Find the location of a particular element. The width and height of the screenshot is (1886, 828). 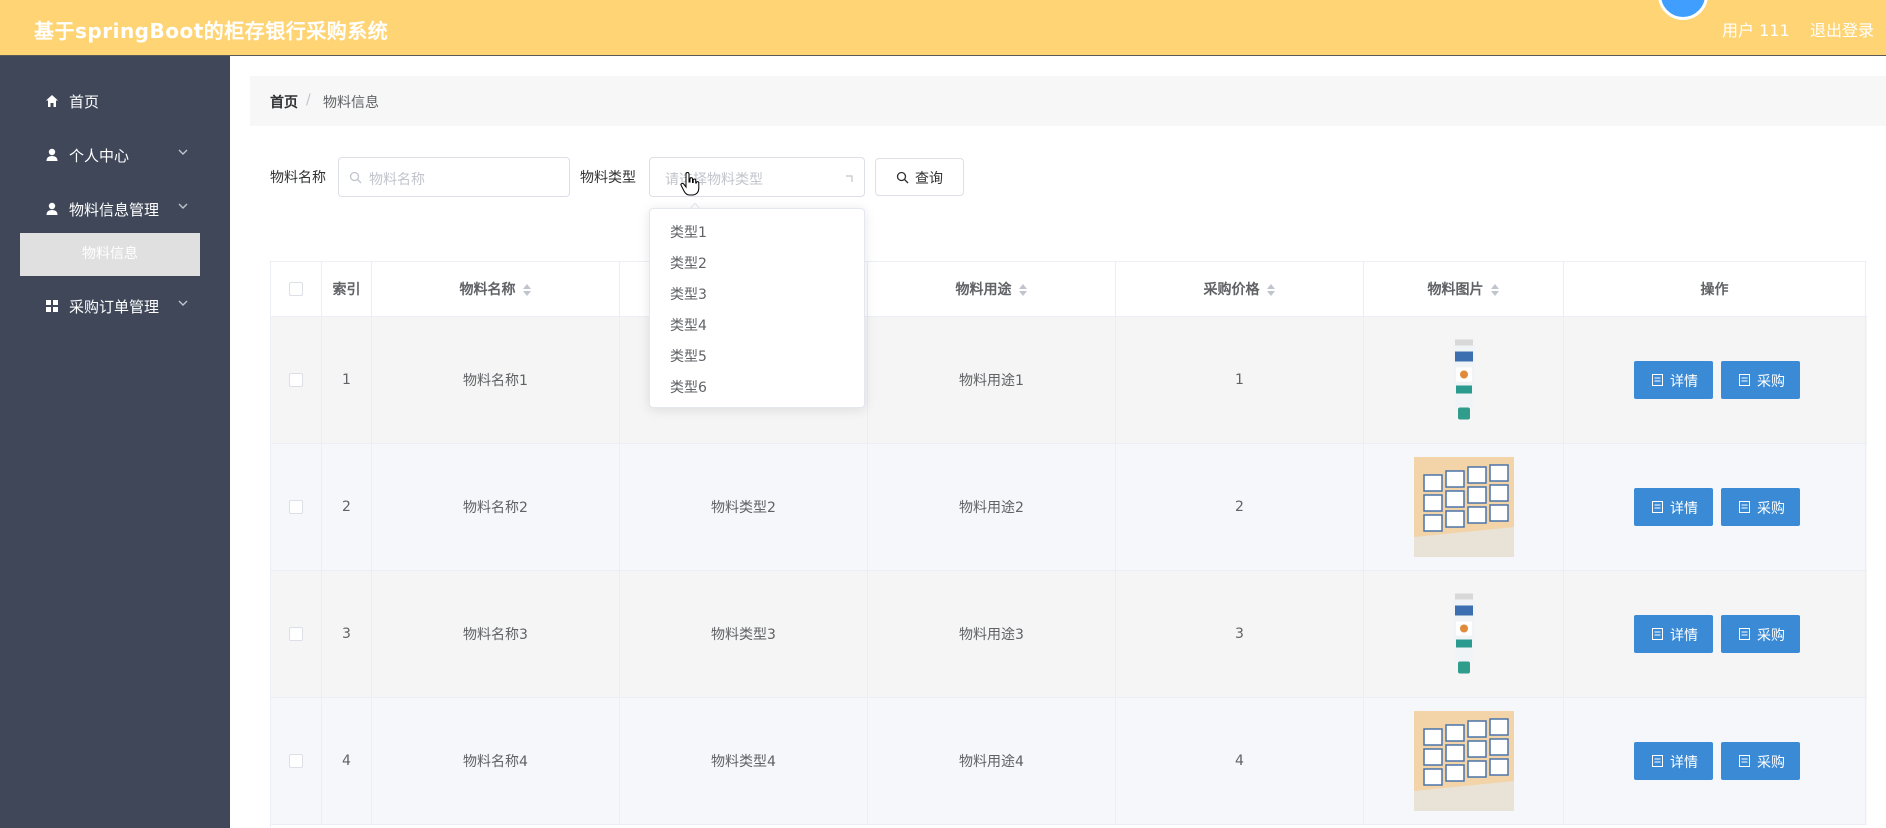

cell-price: 3 is located at coordinates (1240, 634).